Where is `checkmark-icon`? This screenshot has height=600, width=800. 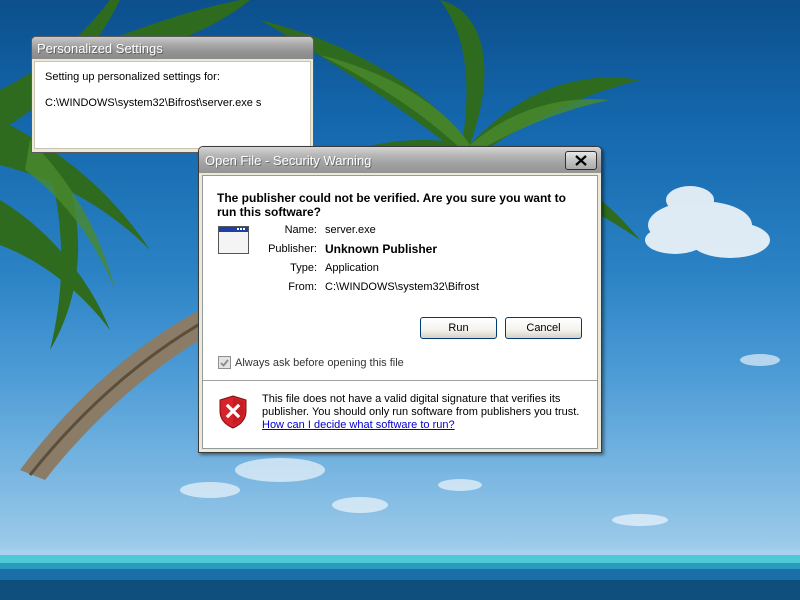
checkmark-icon is located at coordinates (224, 362).